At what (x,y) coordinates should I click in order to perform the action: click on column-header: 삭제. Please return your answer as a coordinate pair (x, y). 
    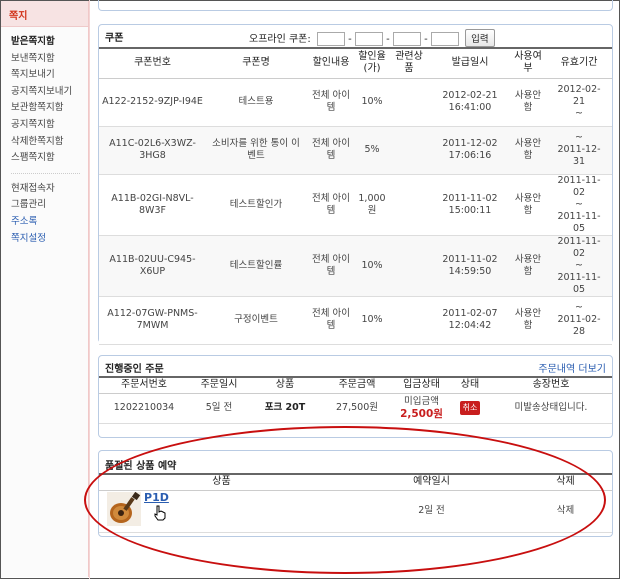
    Looking at the image, I should click on (565, 482).